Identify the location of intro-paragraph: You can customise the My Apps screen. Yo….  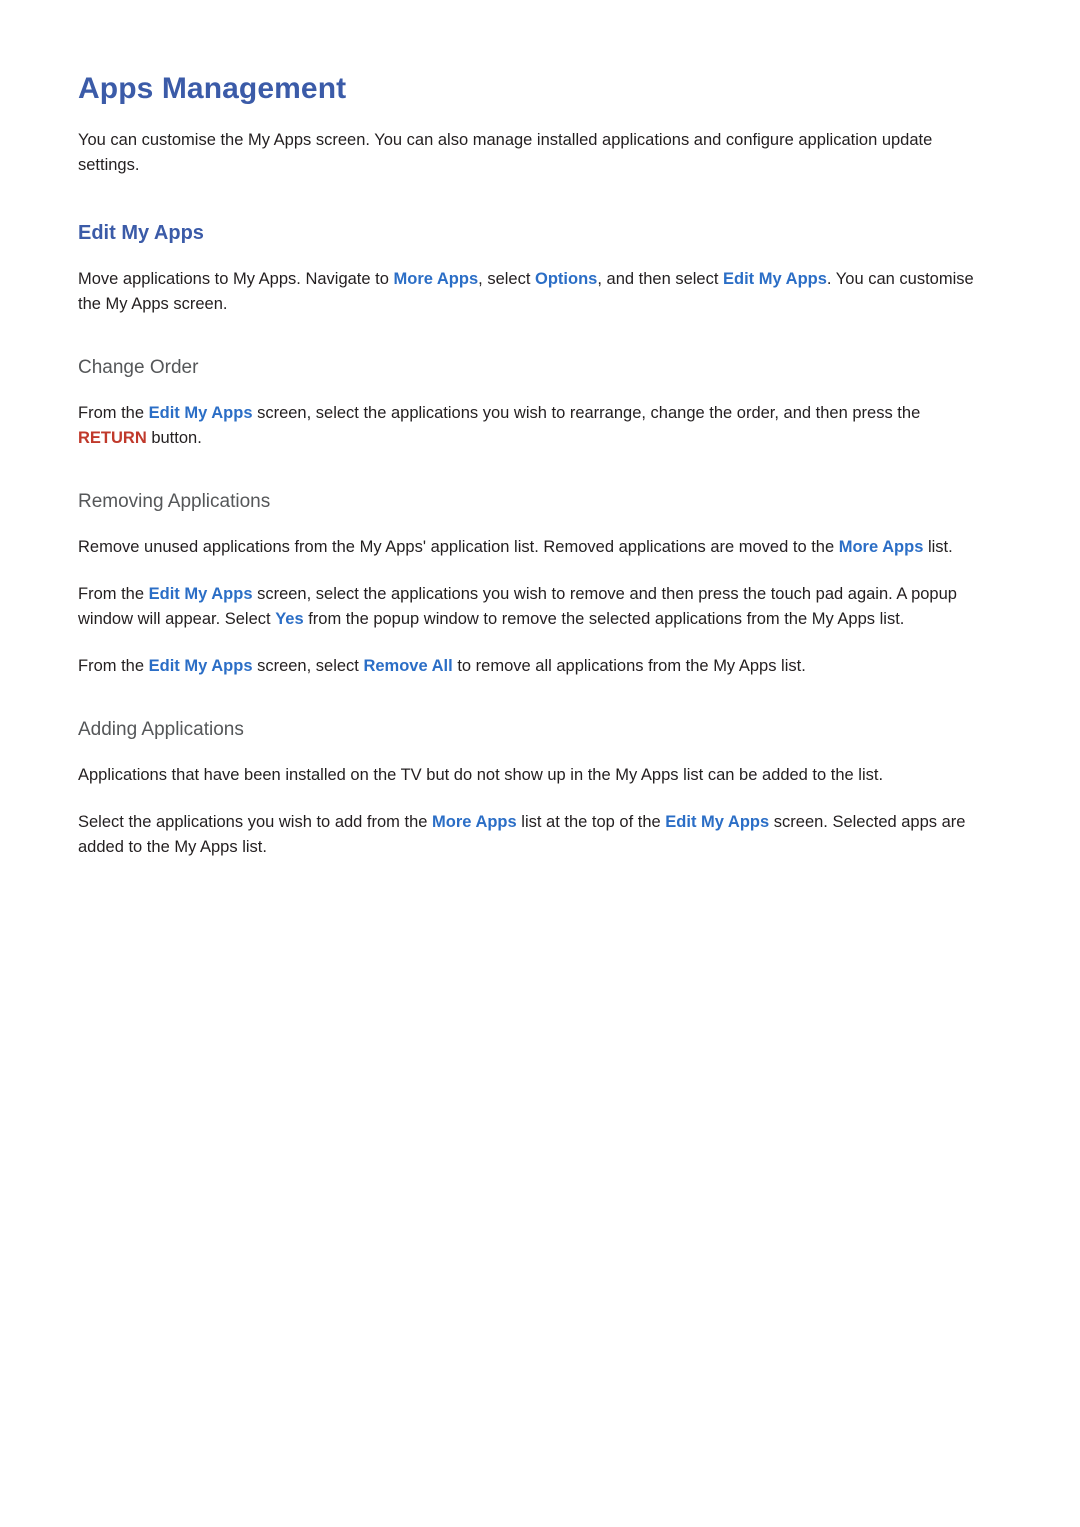
(505, 152).